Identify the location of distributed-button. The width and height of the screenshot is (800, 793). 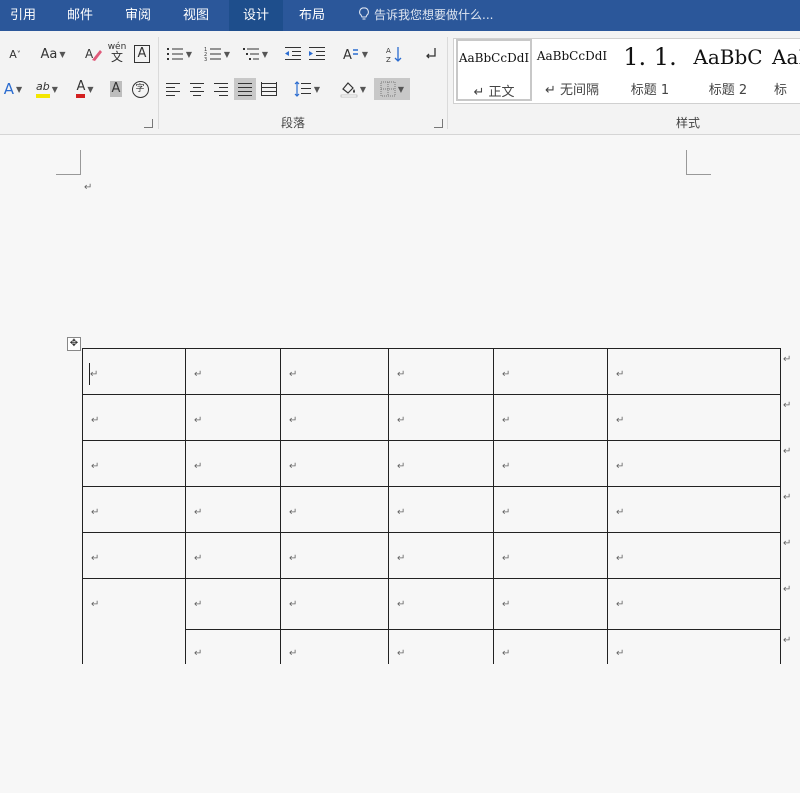
(269, 89).